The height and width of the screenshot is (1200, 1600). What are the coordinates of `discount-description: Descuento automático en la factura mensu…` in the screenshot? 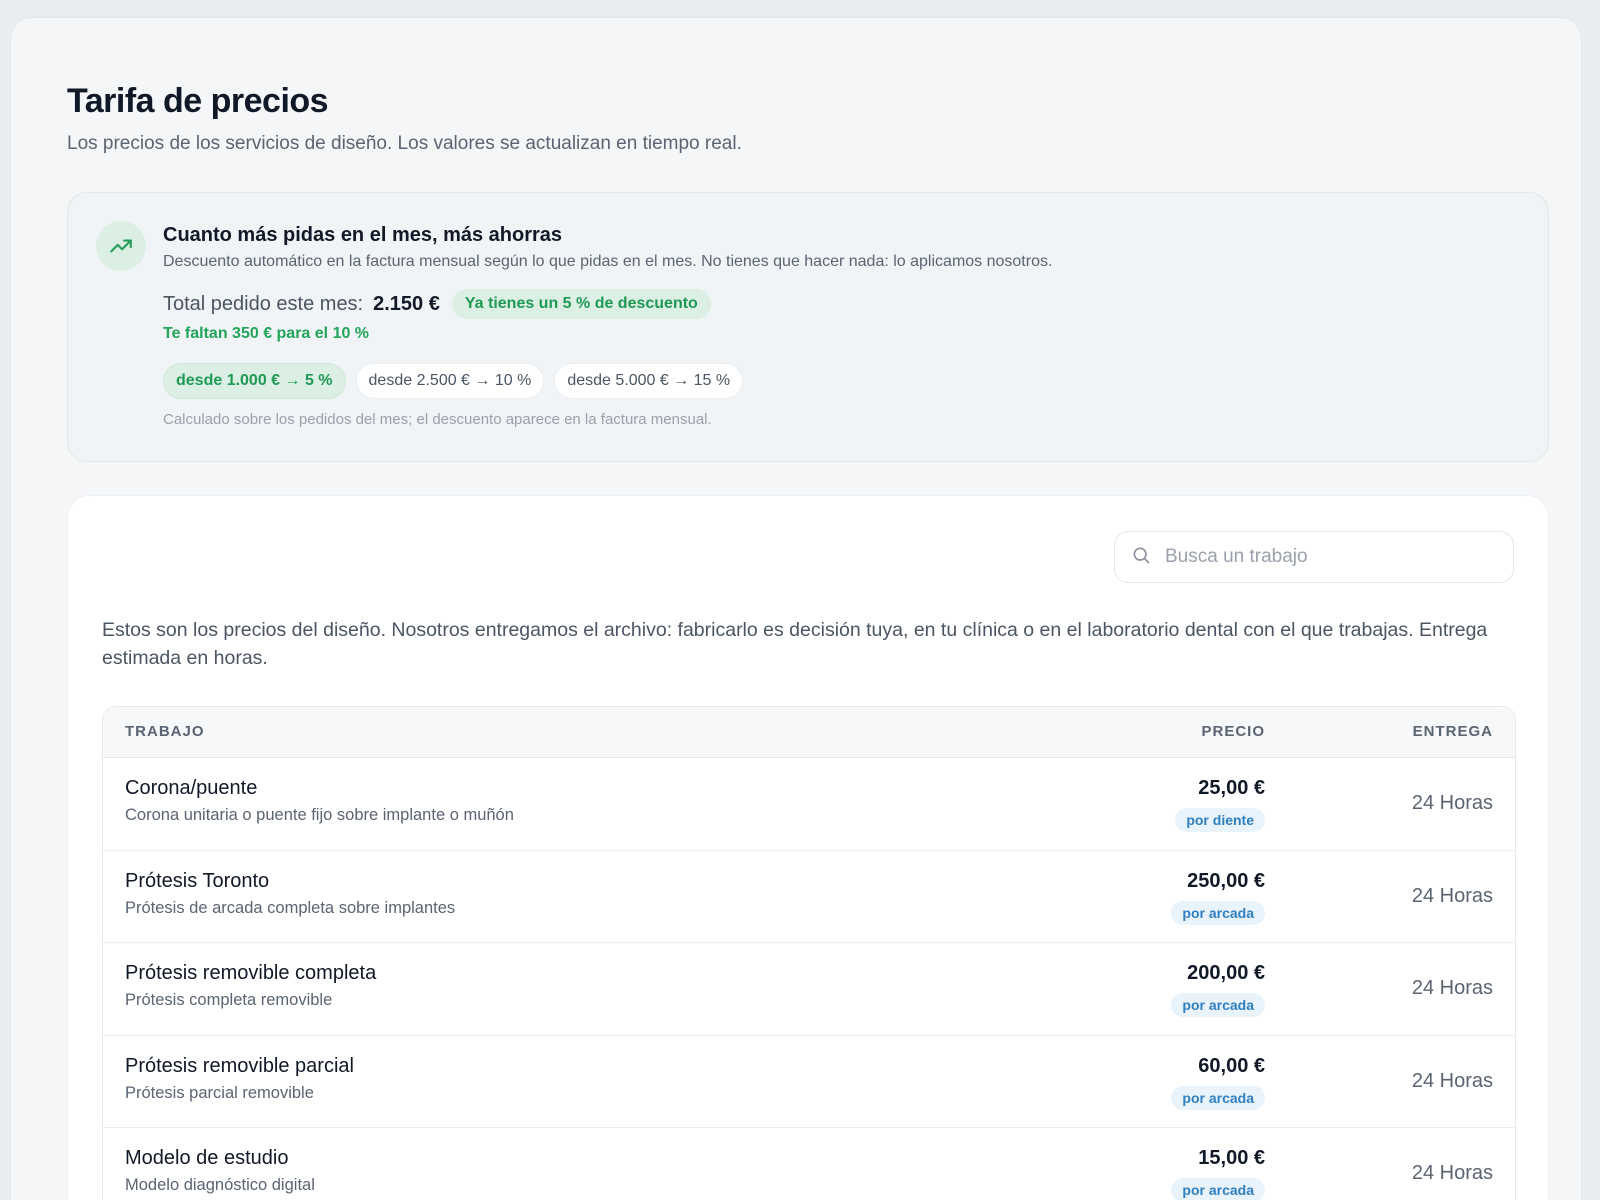 It's located at (608, 261).